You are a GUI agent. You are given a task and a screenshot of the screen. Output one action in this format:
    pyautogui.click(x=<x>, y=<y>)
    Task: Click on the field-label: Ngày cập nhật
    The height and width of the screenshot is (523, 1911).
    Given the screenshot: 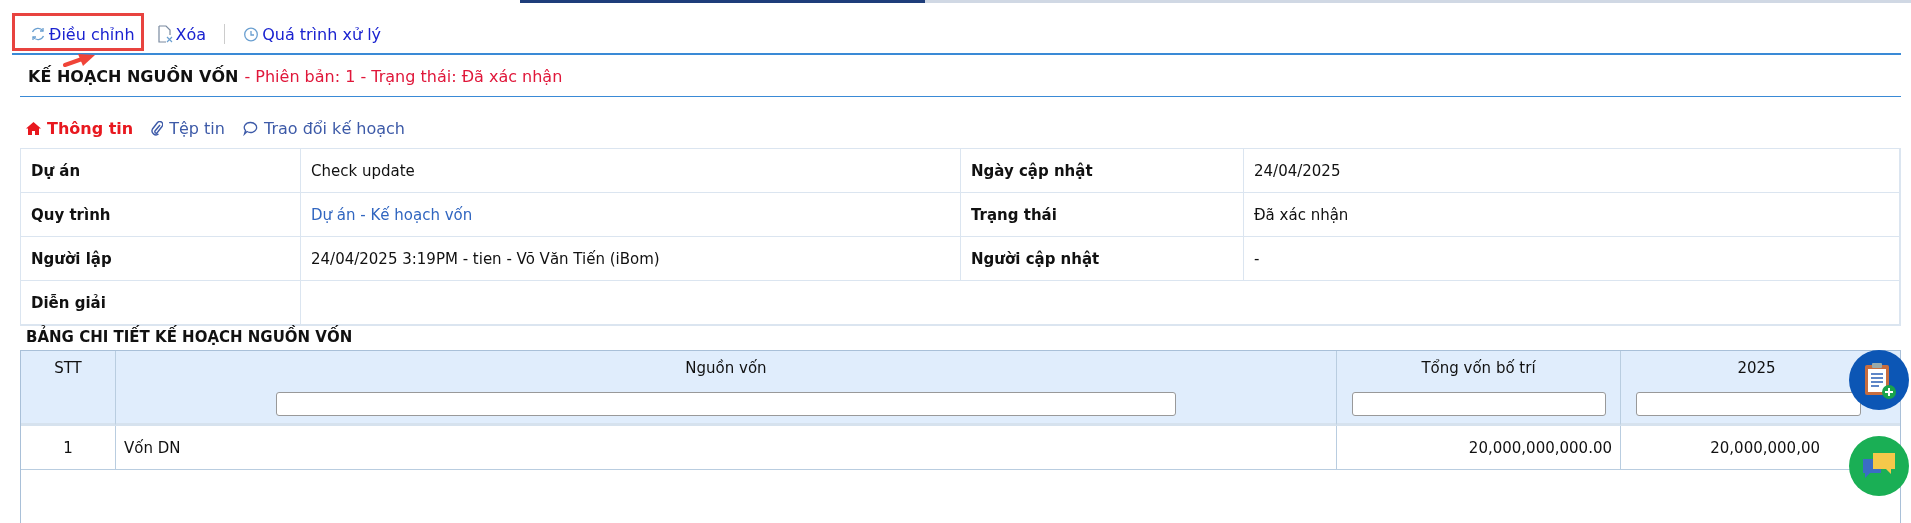 What is the action you would take?
    pyautogui.click(x=1102, y=171)
    